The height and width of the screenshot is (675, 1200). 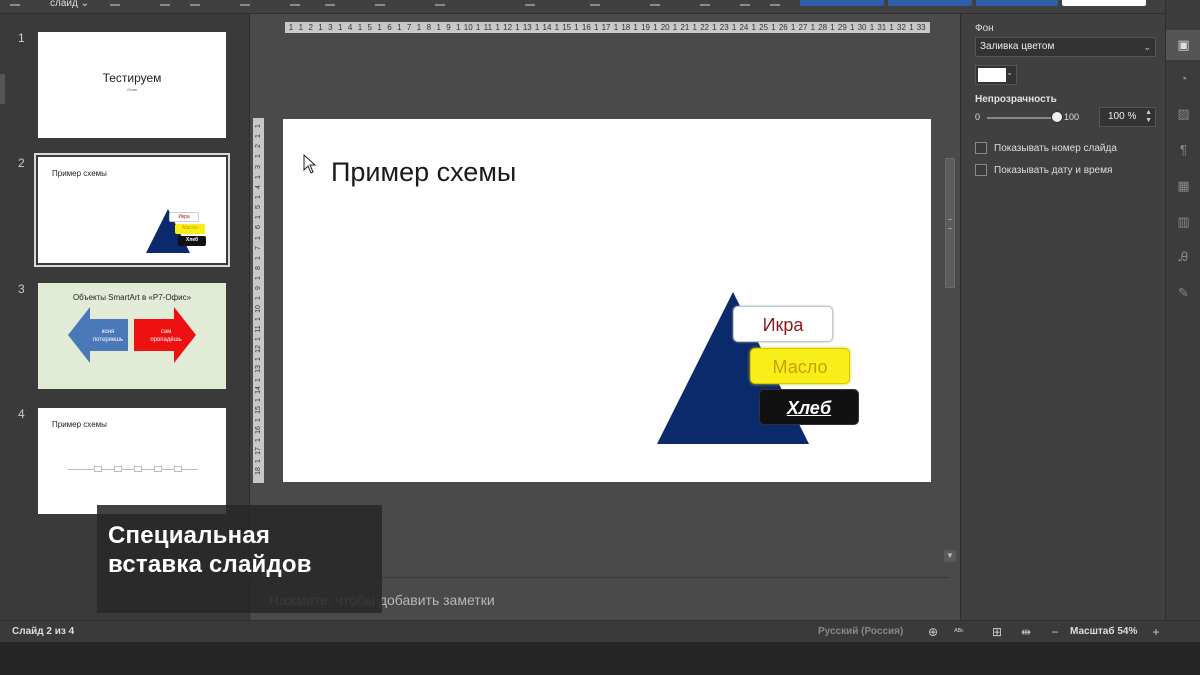 What do you see at coordinates (882, 27) in the screenshot?
I see `ruler-tick-label: 31` at bounding box center [882, 27].